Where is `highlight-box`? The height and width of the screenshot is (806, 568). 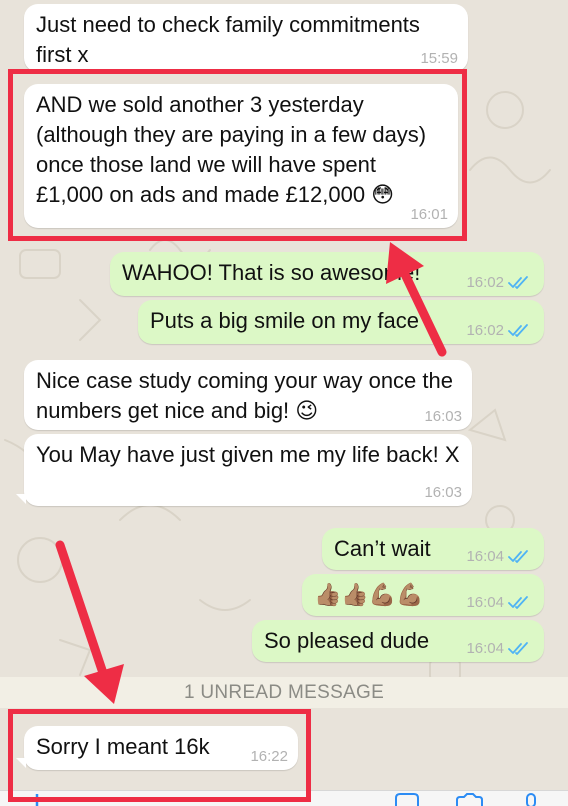 highlight-box is located at coordinates (159, 755).